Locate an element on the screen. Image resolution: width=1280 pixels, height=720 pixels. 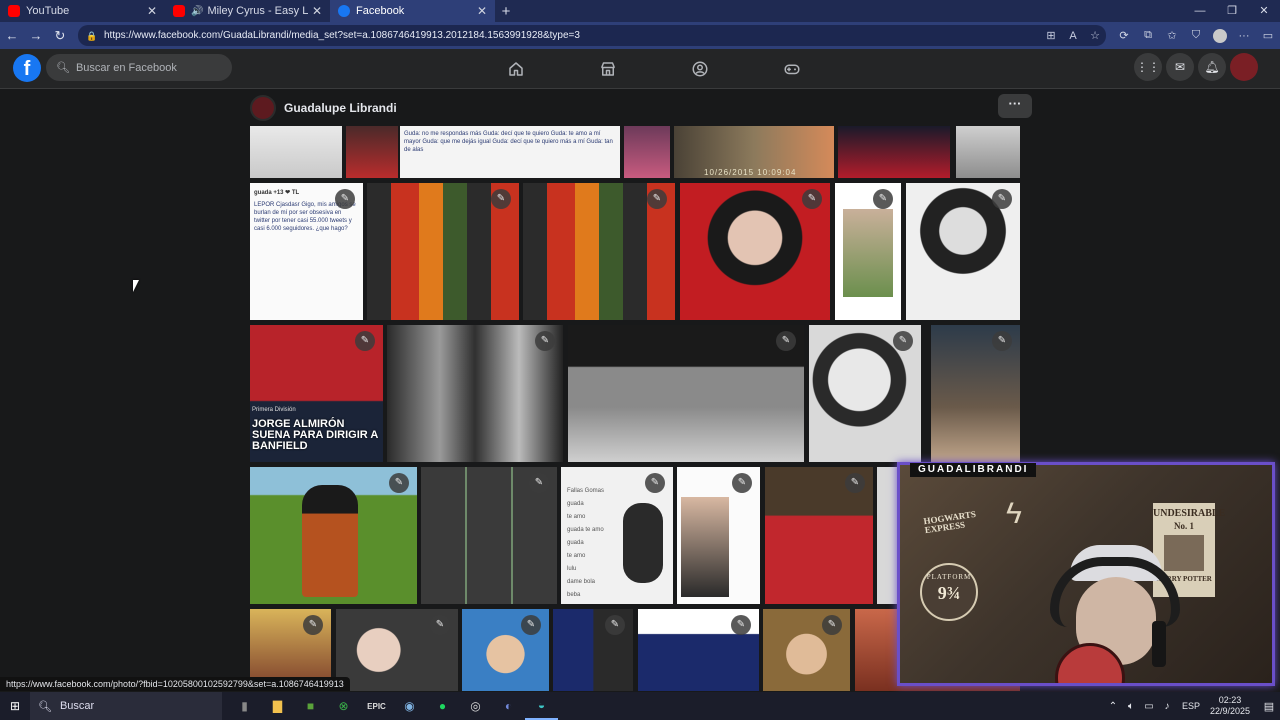
more-options-button: ··· is located at coordinates (1015, 106).